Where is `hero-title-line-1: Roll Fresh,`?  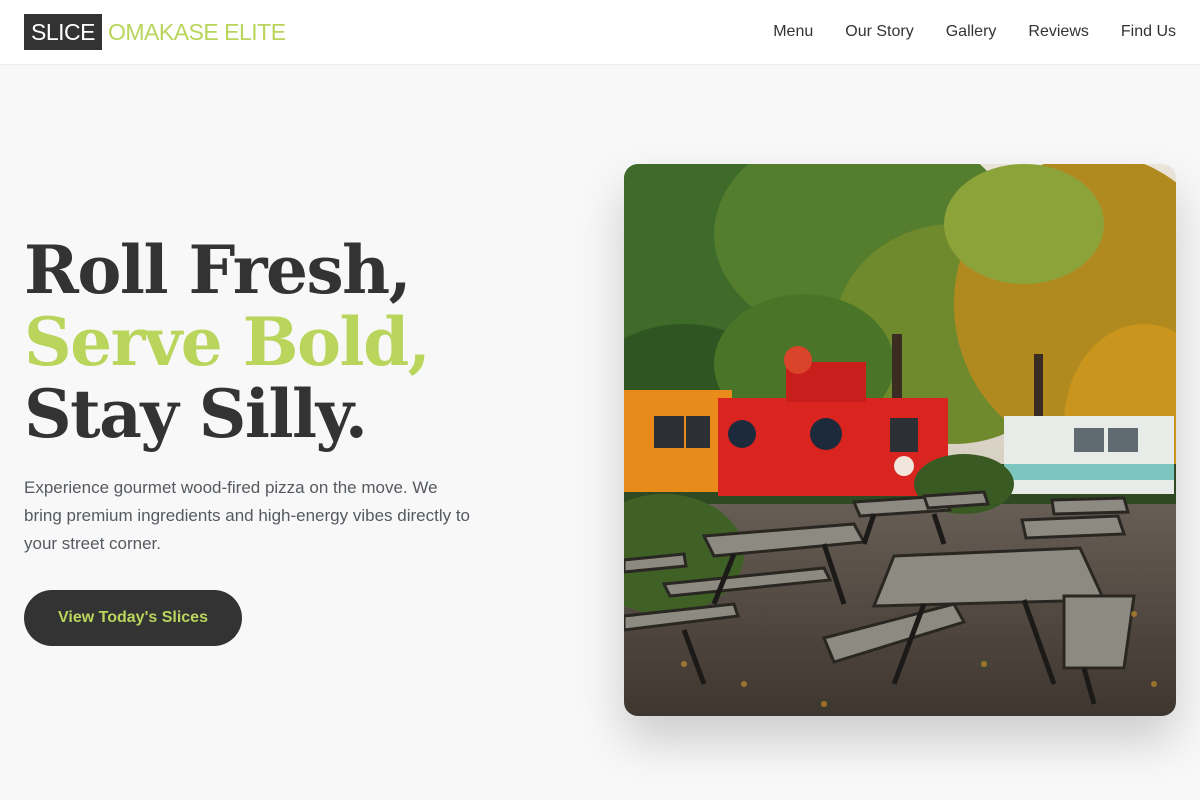 hero-title-line-1: Roll Fresh, is located at coordinates (218, 270).